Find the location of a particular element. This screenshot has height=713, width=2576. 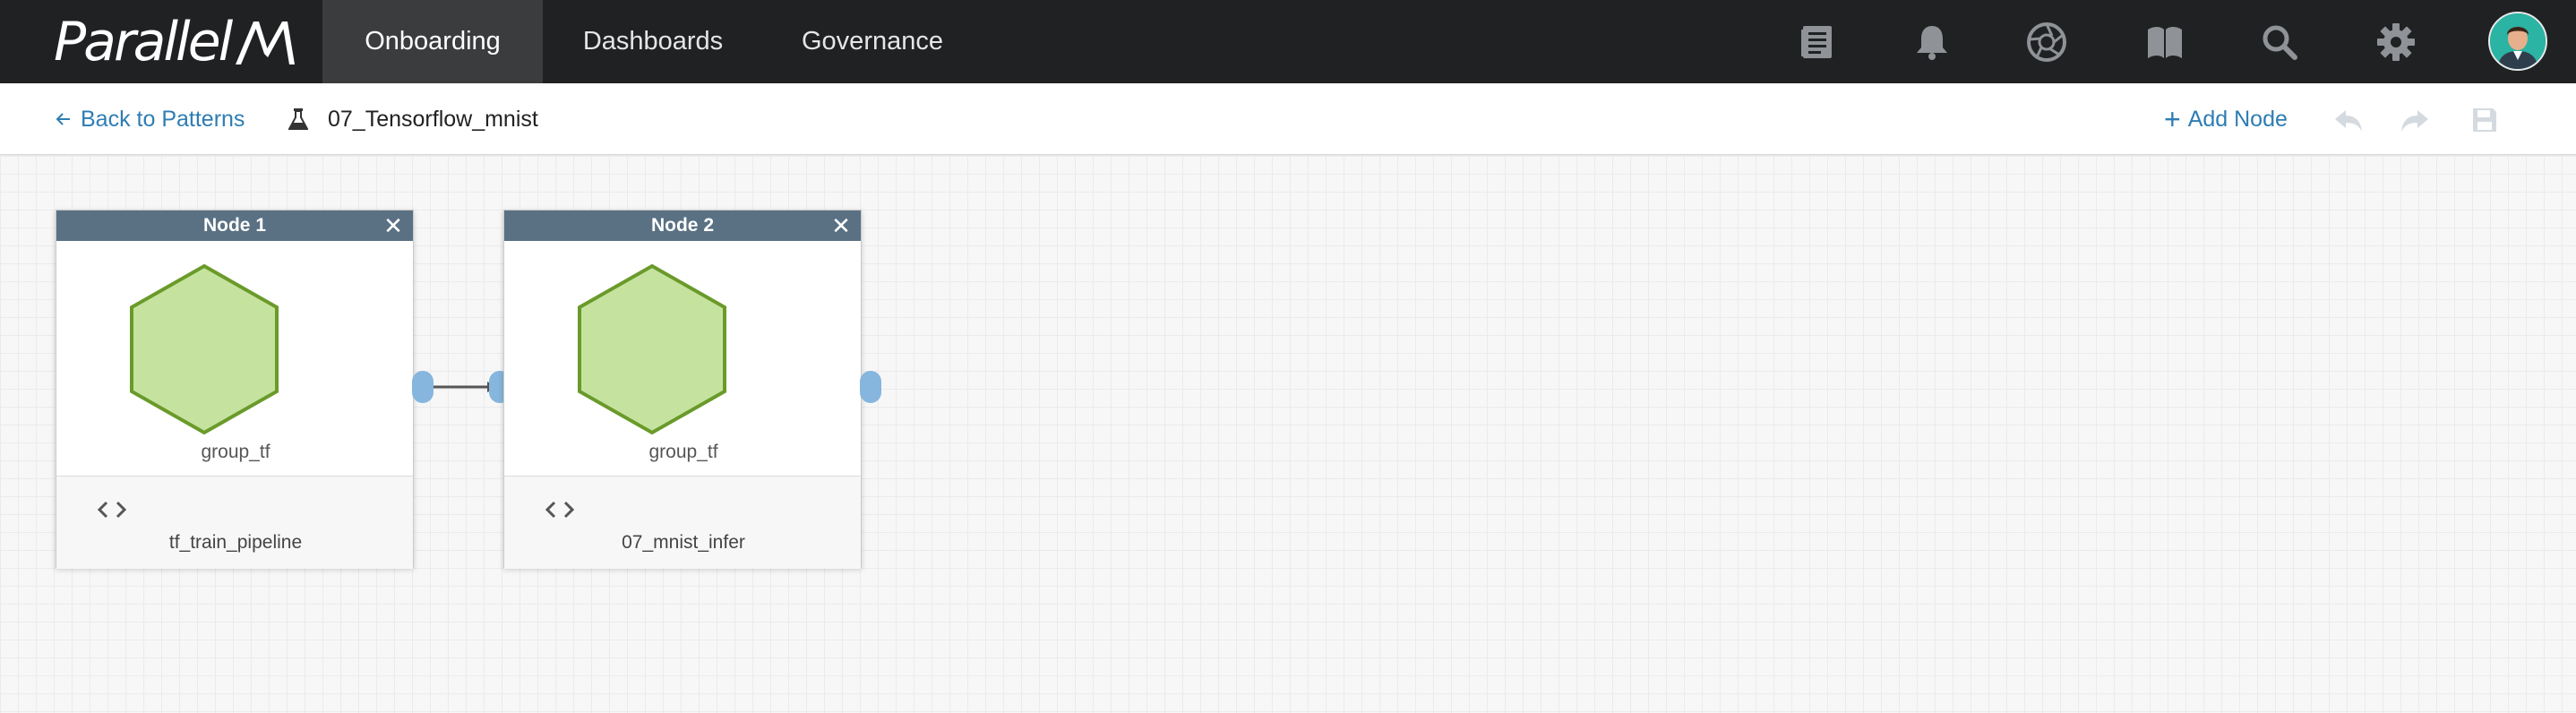

aperture-icon is located at coordinates (2047, 42).